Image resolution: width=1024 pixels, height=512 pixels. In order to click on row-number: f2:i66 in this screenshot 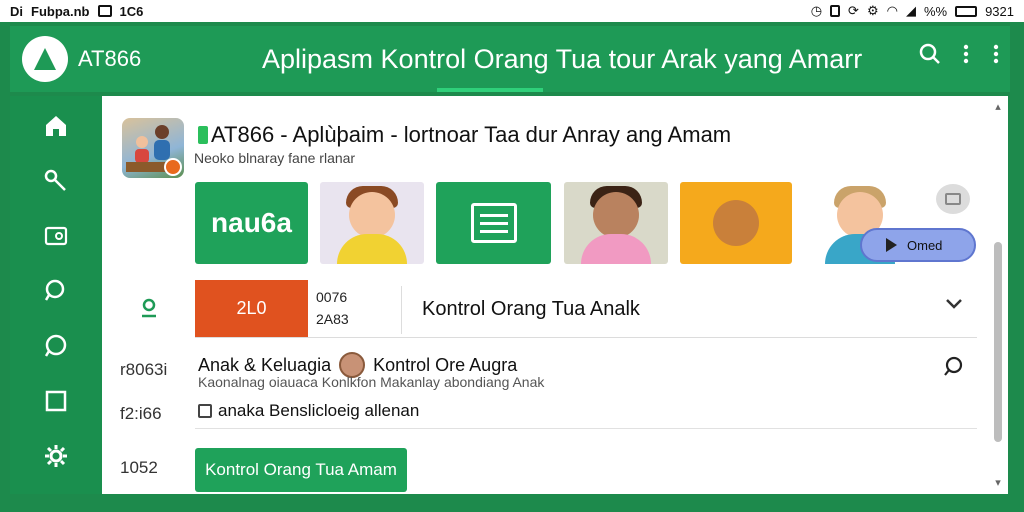, I will do `click(141, 413)`.